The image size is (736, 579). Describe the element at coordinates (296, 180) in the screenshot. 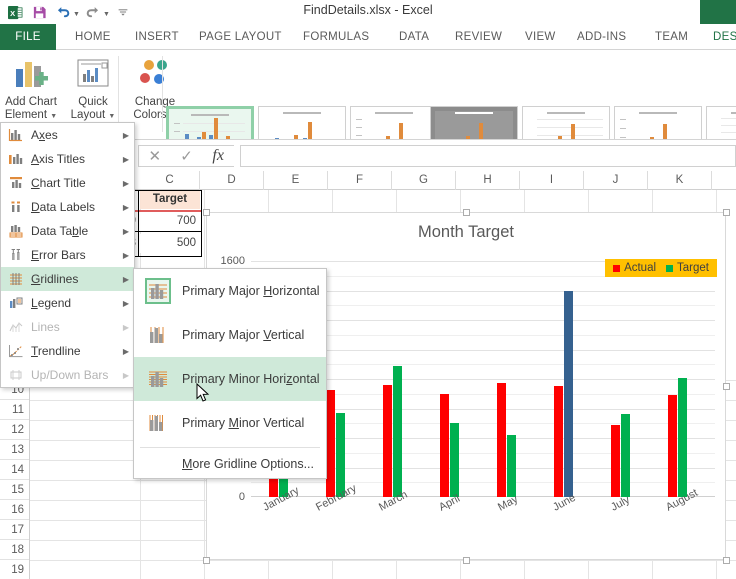

I see `column-header-e: E` at that location.